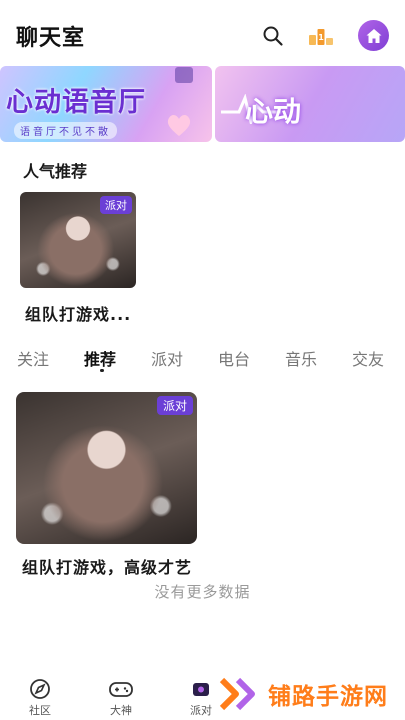 This screenshot has width=405, height=720. Describe the element at coordinates (107, 567) in the screenshot. I see `room-title: 组队打游戏，高级才艺` at that location.